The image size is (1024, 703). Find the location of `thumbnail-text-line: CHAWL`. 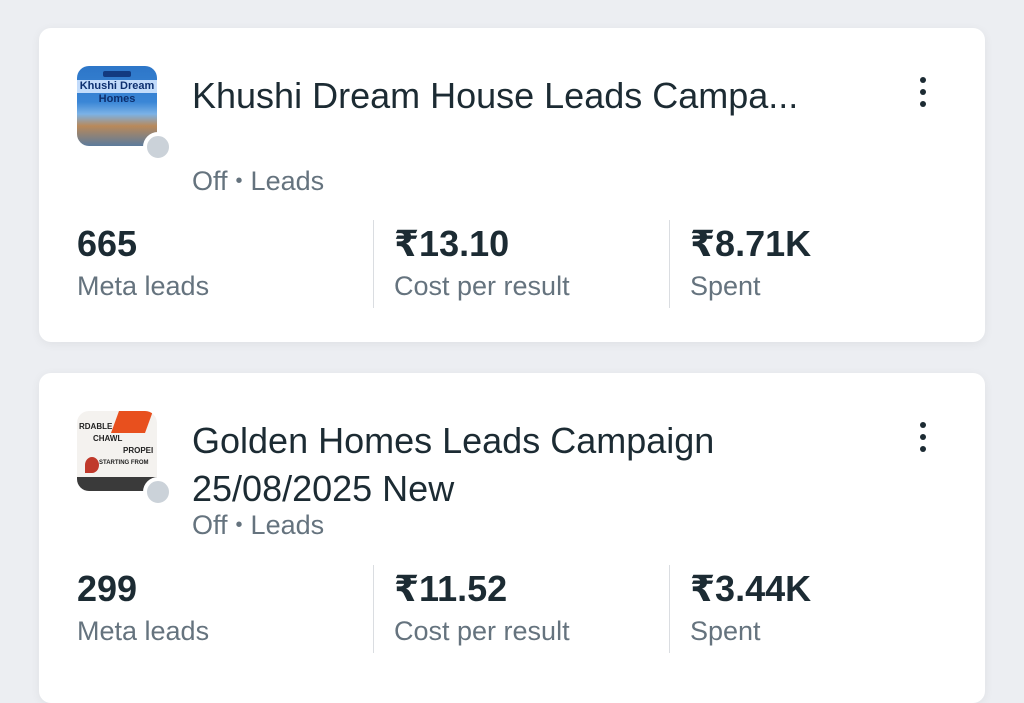

thumbnail-text-line: CHAWL is located at coordinates (108, 438).